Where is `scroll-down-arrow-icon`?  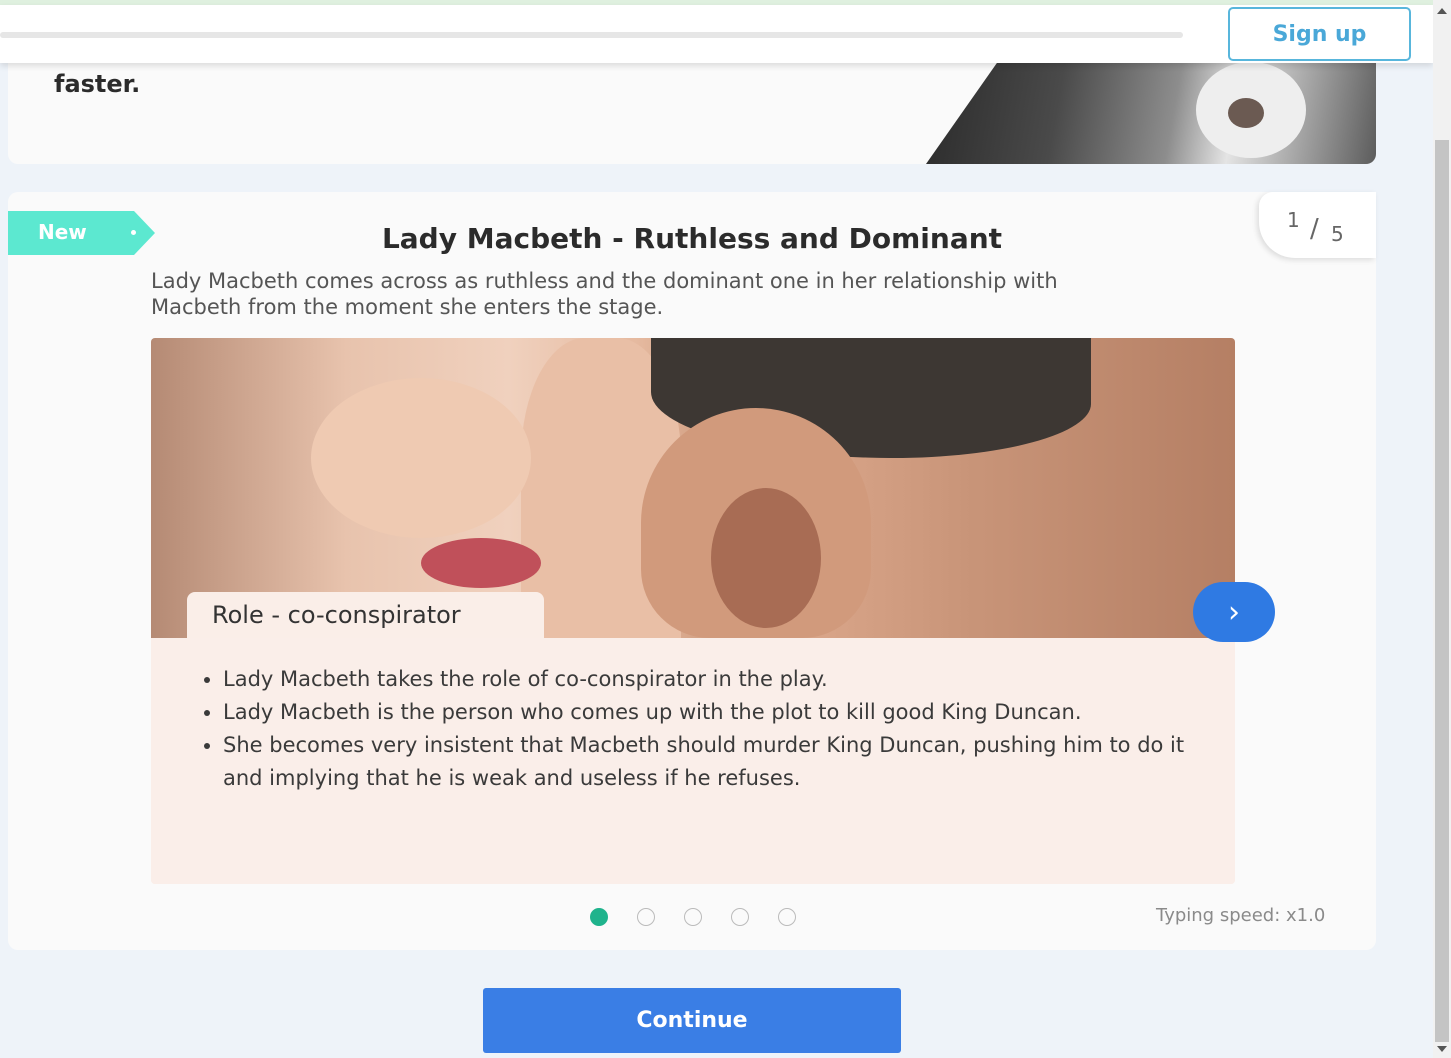 scroll-down-arrow-icon is located at coordinates (1442, 1049).